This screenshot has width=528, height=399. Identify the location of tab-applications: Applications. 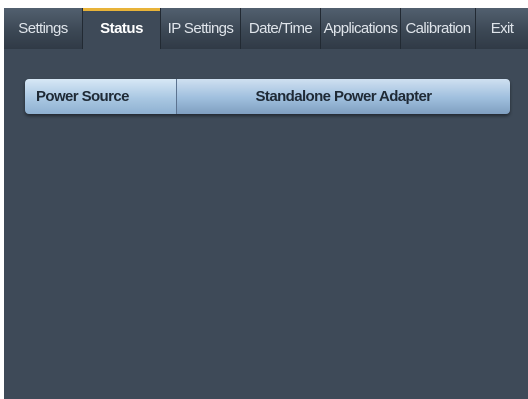
(361, 28).